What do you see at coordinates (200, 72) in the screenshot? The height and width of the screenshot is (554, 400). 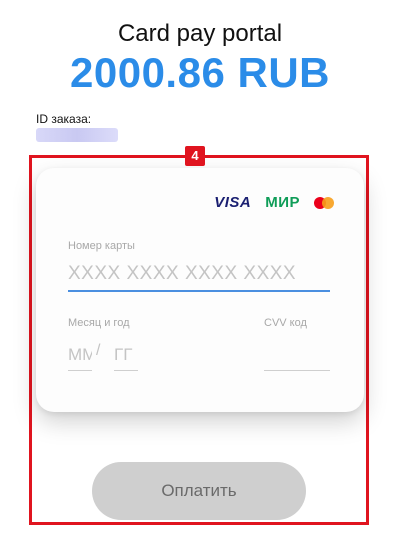 I see `payment-amount: 2000.86 RUB` at bounding box center [200, 72].